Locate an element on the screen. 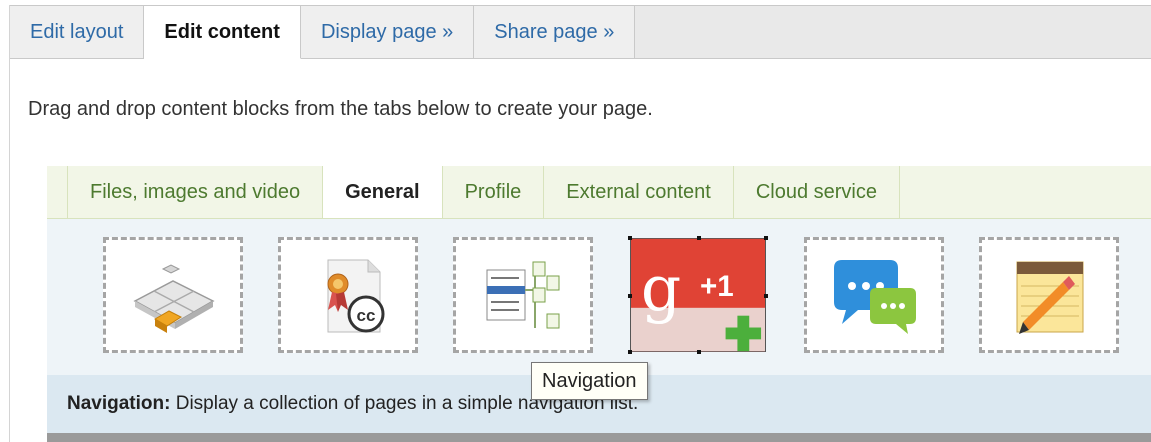 The height and width of the screenshot is (442, 1151). google-plus-one-icon: g +1 is located at coordinates (698, 295).